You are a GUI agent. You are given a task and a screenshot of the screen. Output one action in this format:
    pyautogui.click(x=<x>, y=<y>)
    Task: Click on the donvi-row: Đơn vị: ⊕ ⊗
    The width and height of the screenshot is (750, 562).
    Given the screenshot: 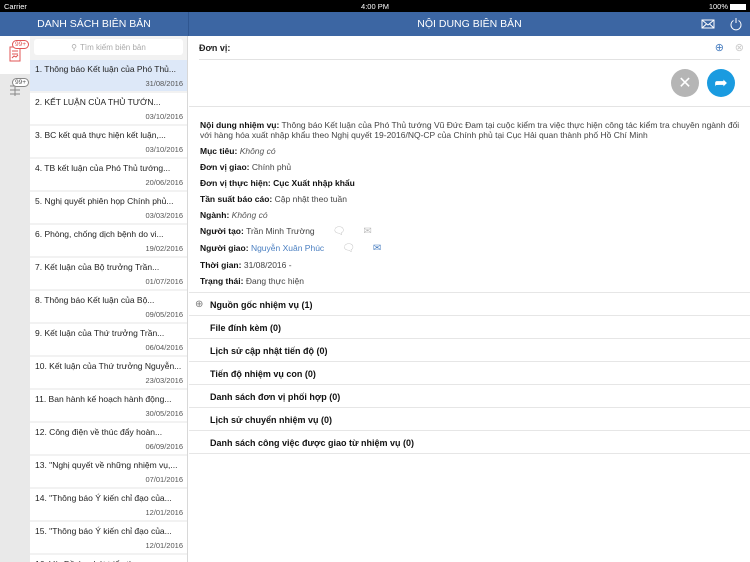 What is the action you would take?
    pyautogui.click(x=471, y=48)
    